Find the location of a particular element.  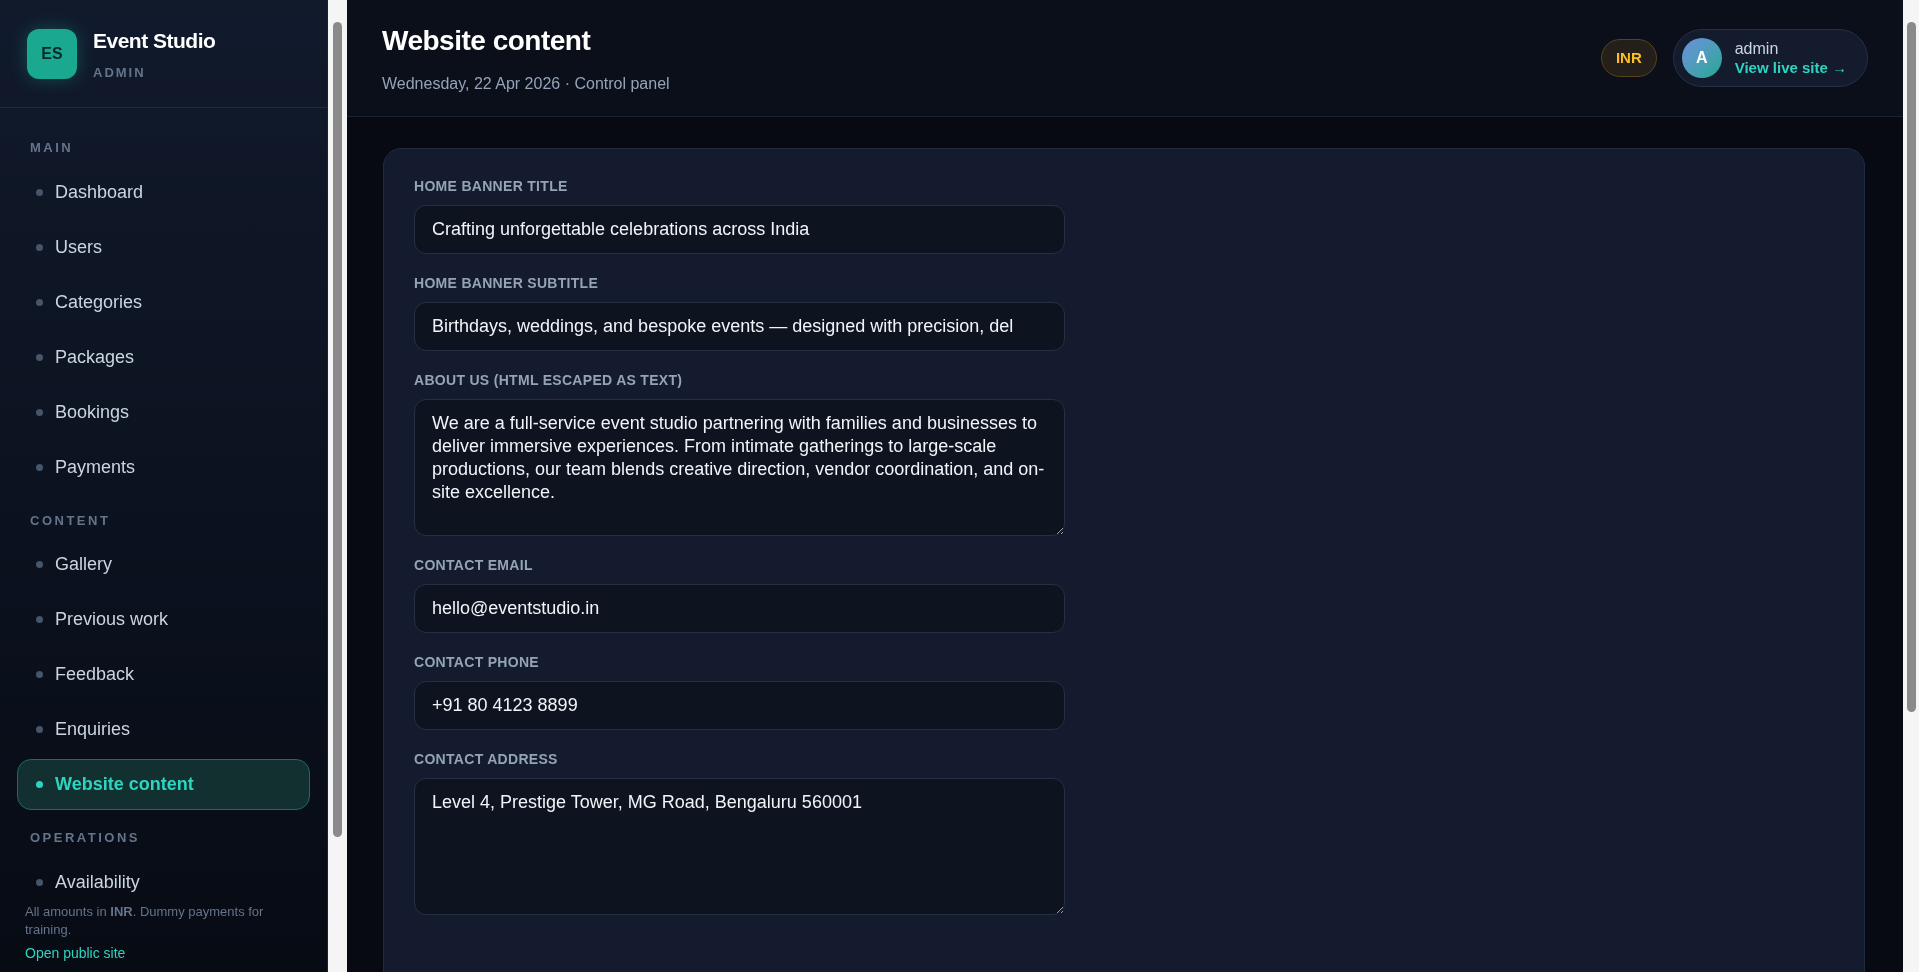

nav-item: Categories is located at coordinates (163, 302).